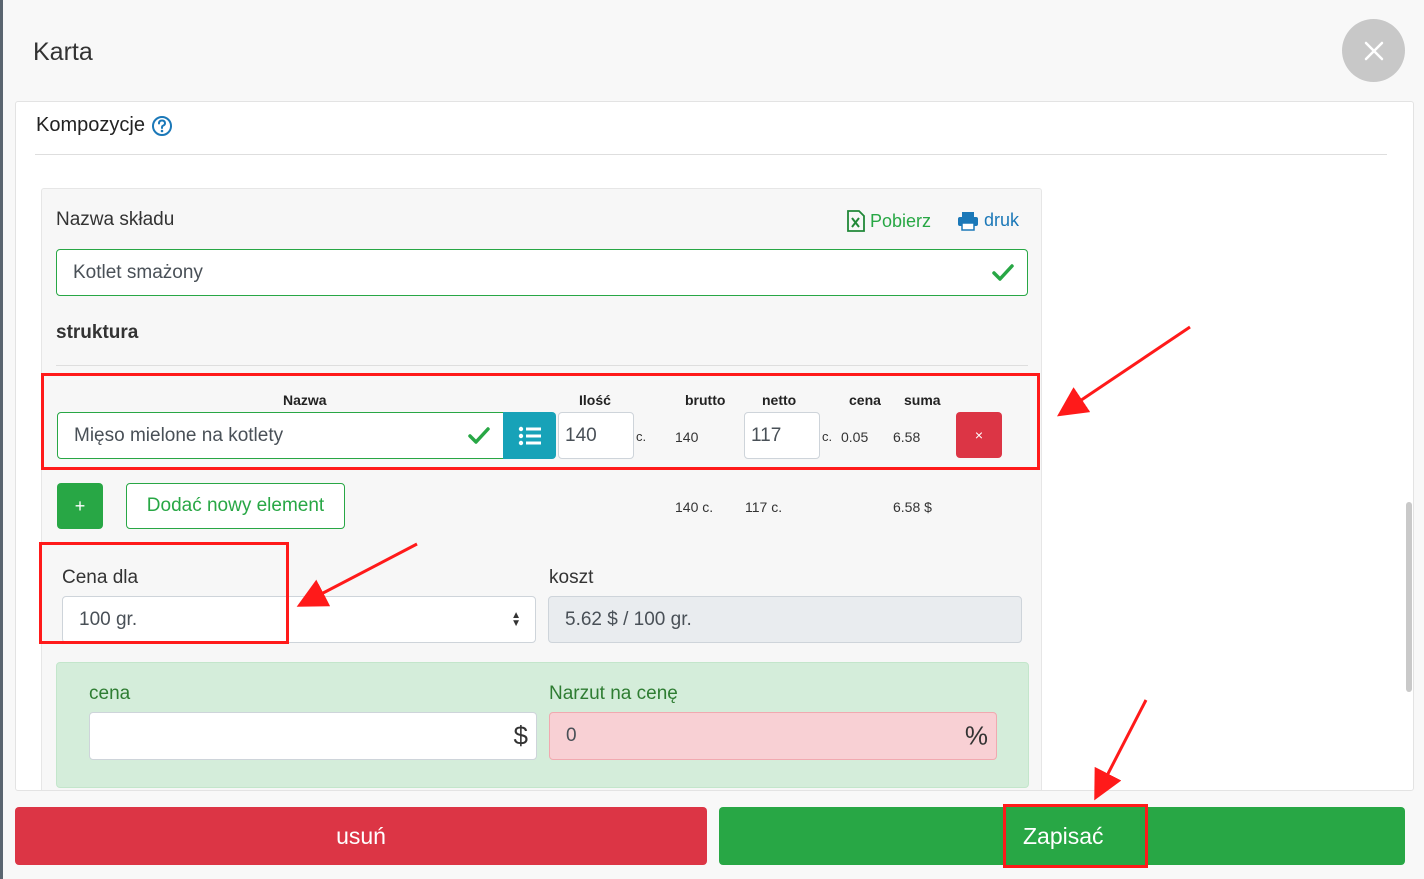 This screenshot has height=879, width=1424. What do you see at coordinates (581, 435) in the screenshot?
I see `qty-value: 140` at bounding box center [581, 435].